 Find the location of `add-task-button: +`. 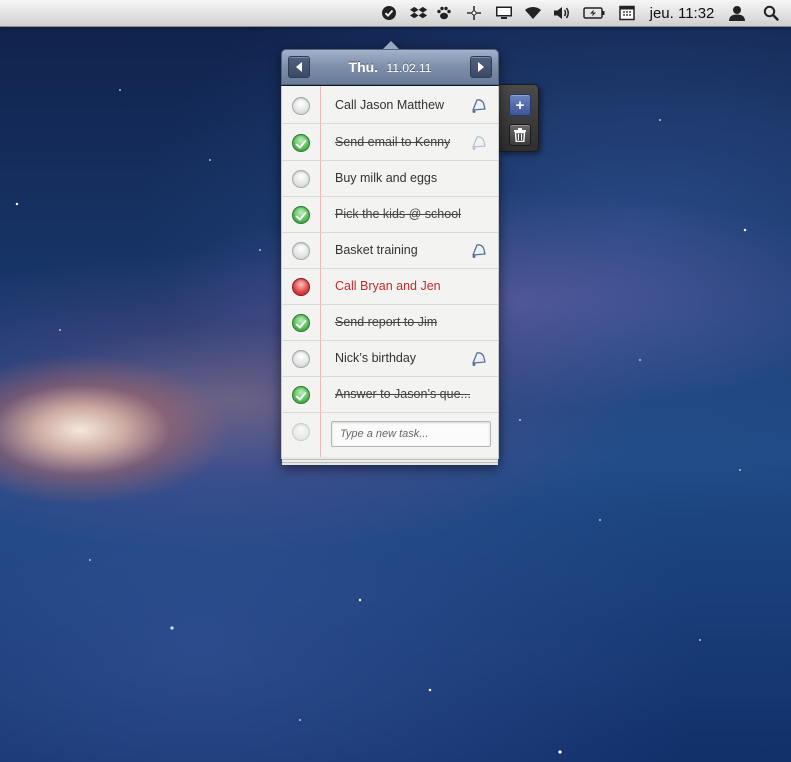

add-task-button: + is located at coordinates (520, 105).